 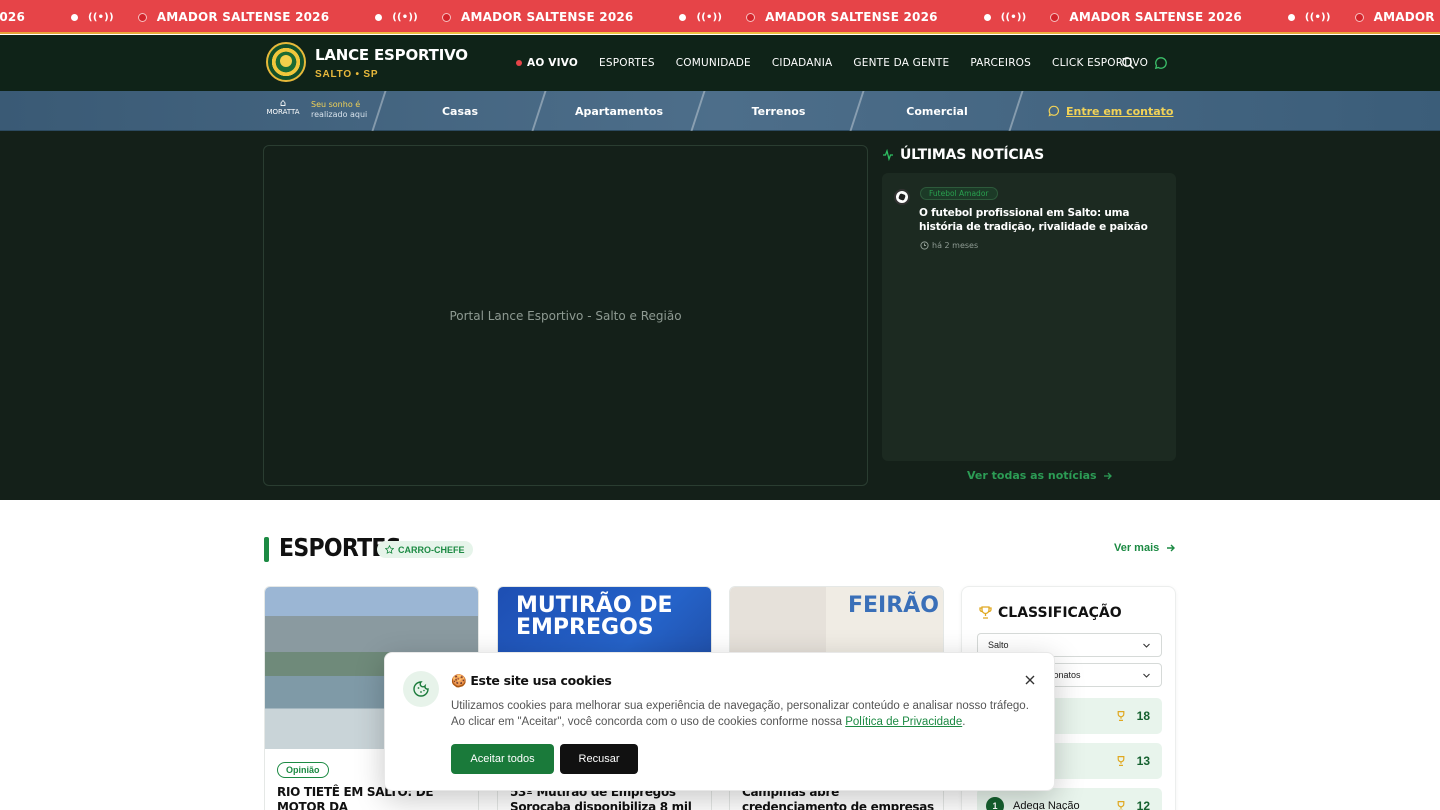 What do you see at coordinates (995, 803) in the screenshot?
I see `rank-position: 1` at bounding box center [995, 803].